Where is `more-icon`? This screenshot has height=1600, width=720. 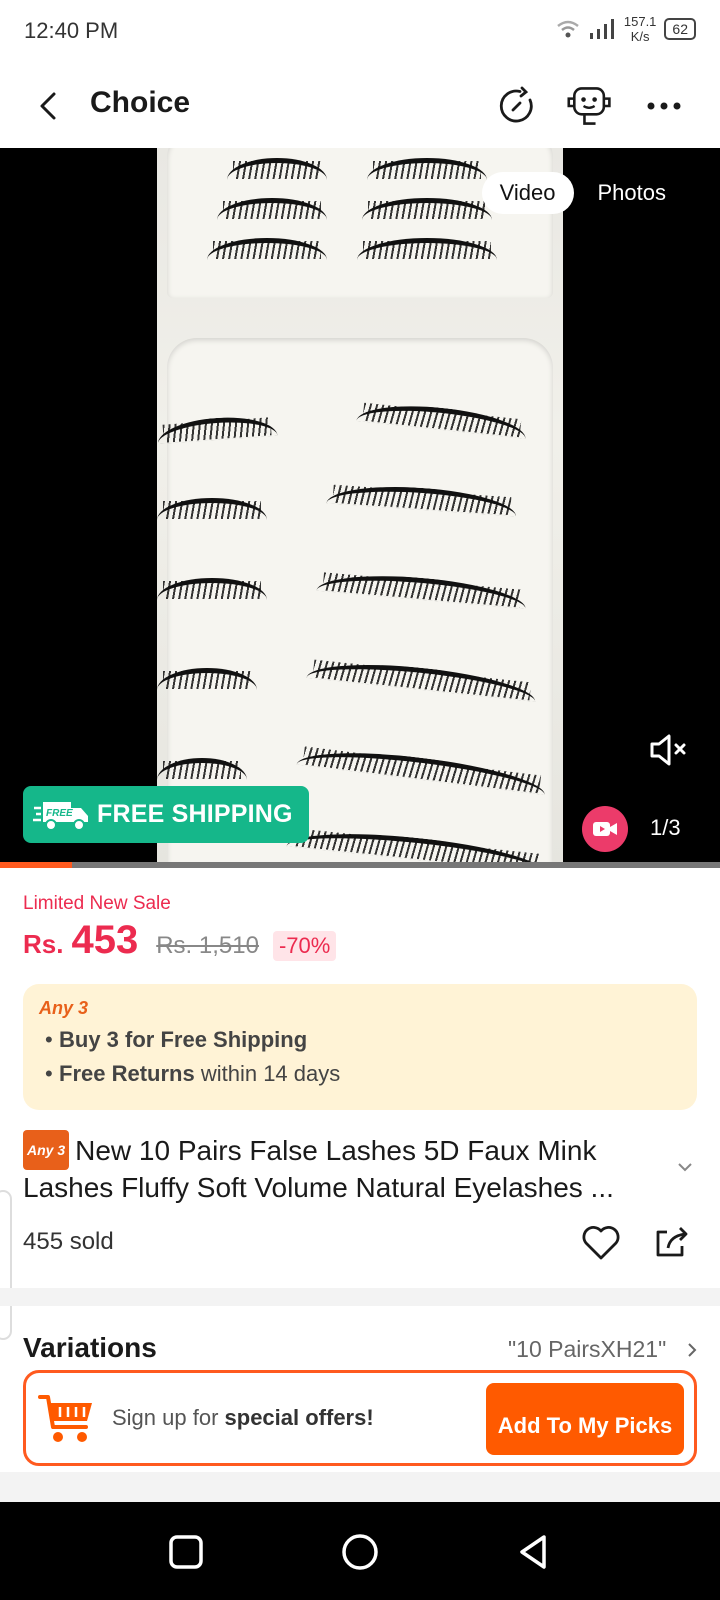 more-icon is located at coordinates (664, 106).